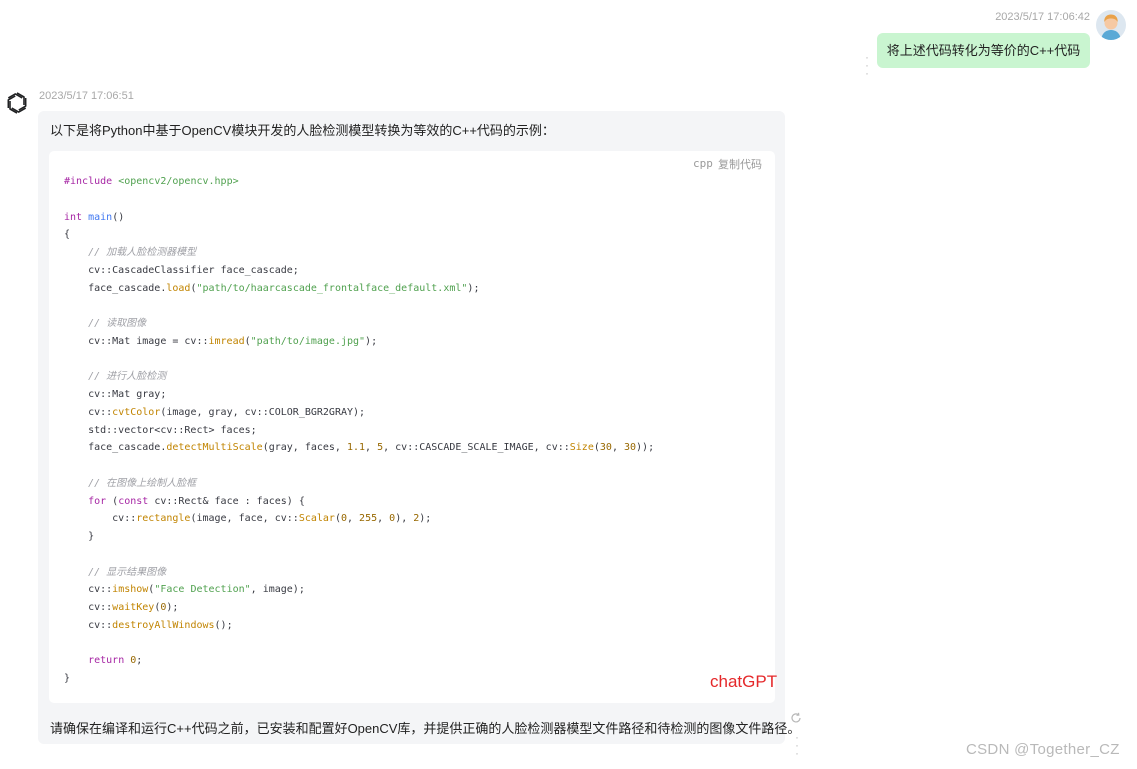 The image size is (1137, 769). Describe the element at coordinates (127, 377) in the screenshot. I see `code-line: // 进行人脸检测` at that location.